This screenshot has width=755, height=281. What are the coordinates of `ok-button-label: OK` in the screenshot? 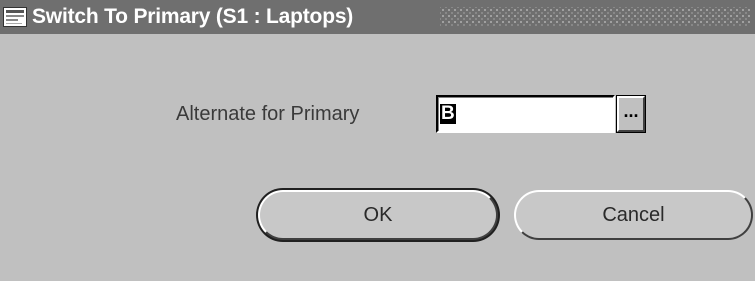 It's located at (378, 214).